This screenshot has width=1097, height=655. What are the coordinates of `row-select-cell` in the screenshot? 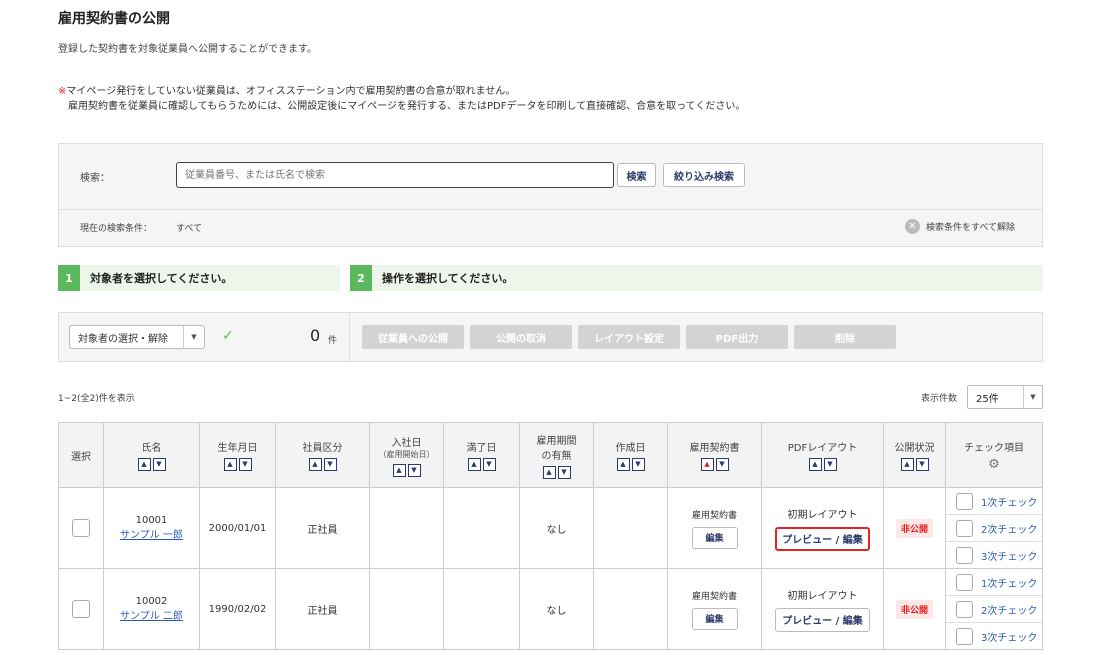 It's located at (81, 528).